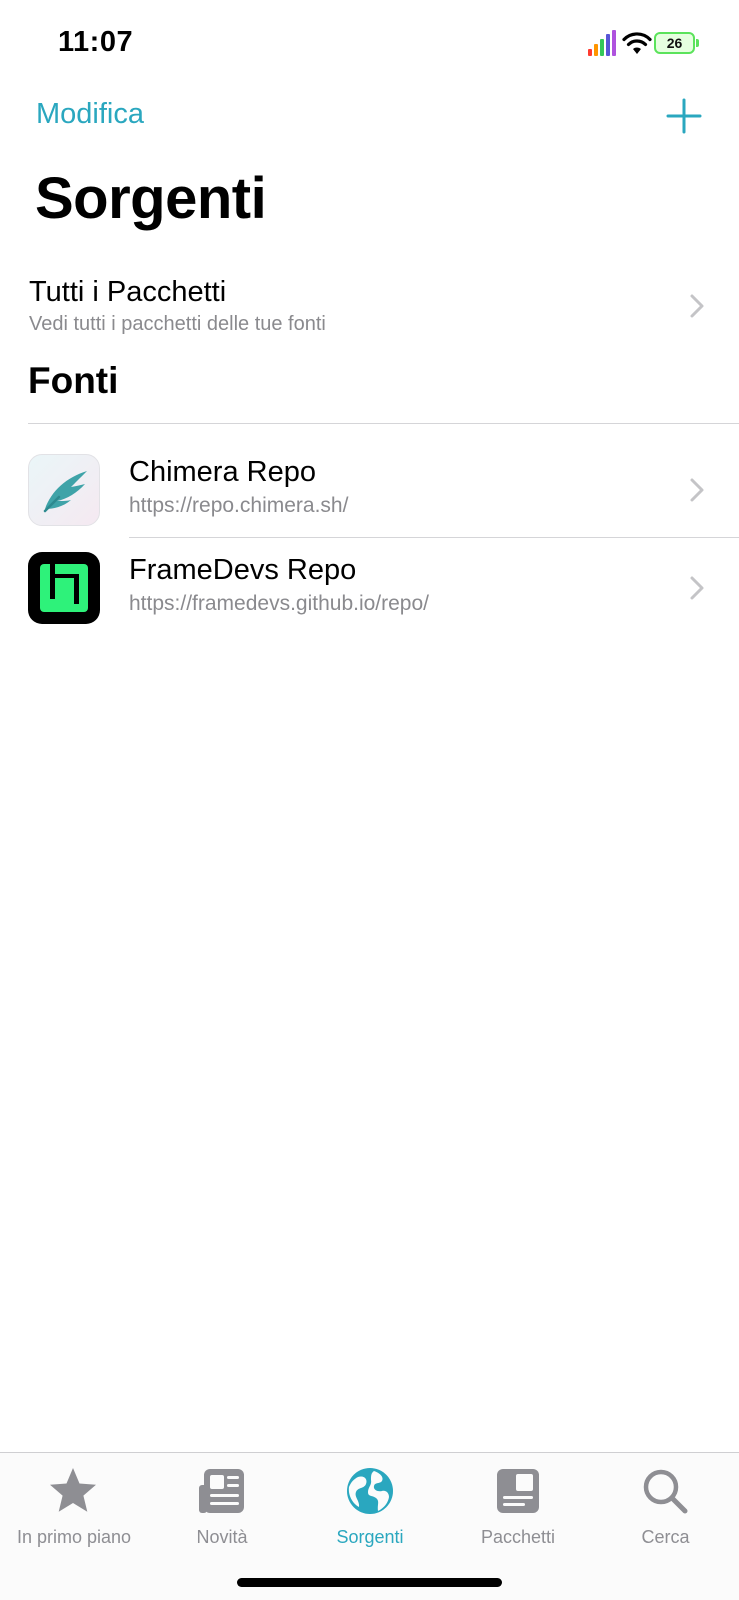  I want to click on page-title: Sorgenti, so click(151, 198).